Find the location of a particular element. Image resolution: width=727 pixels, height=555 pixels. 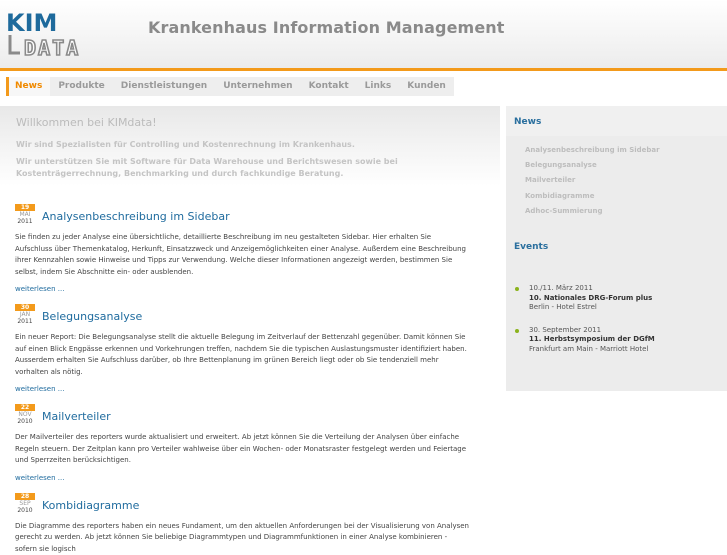

date-month: JAN is located at coordinates (25, 314).